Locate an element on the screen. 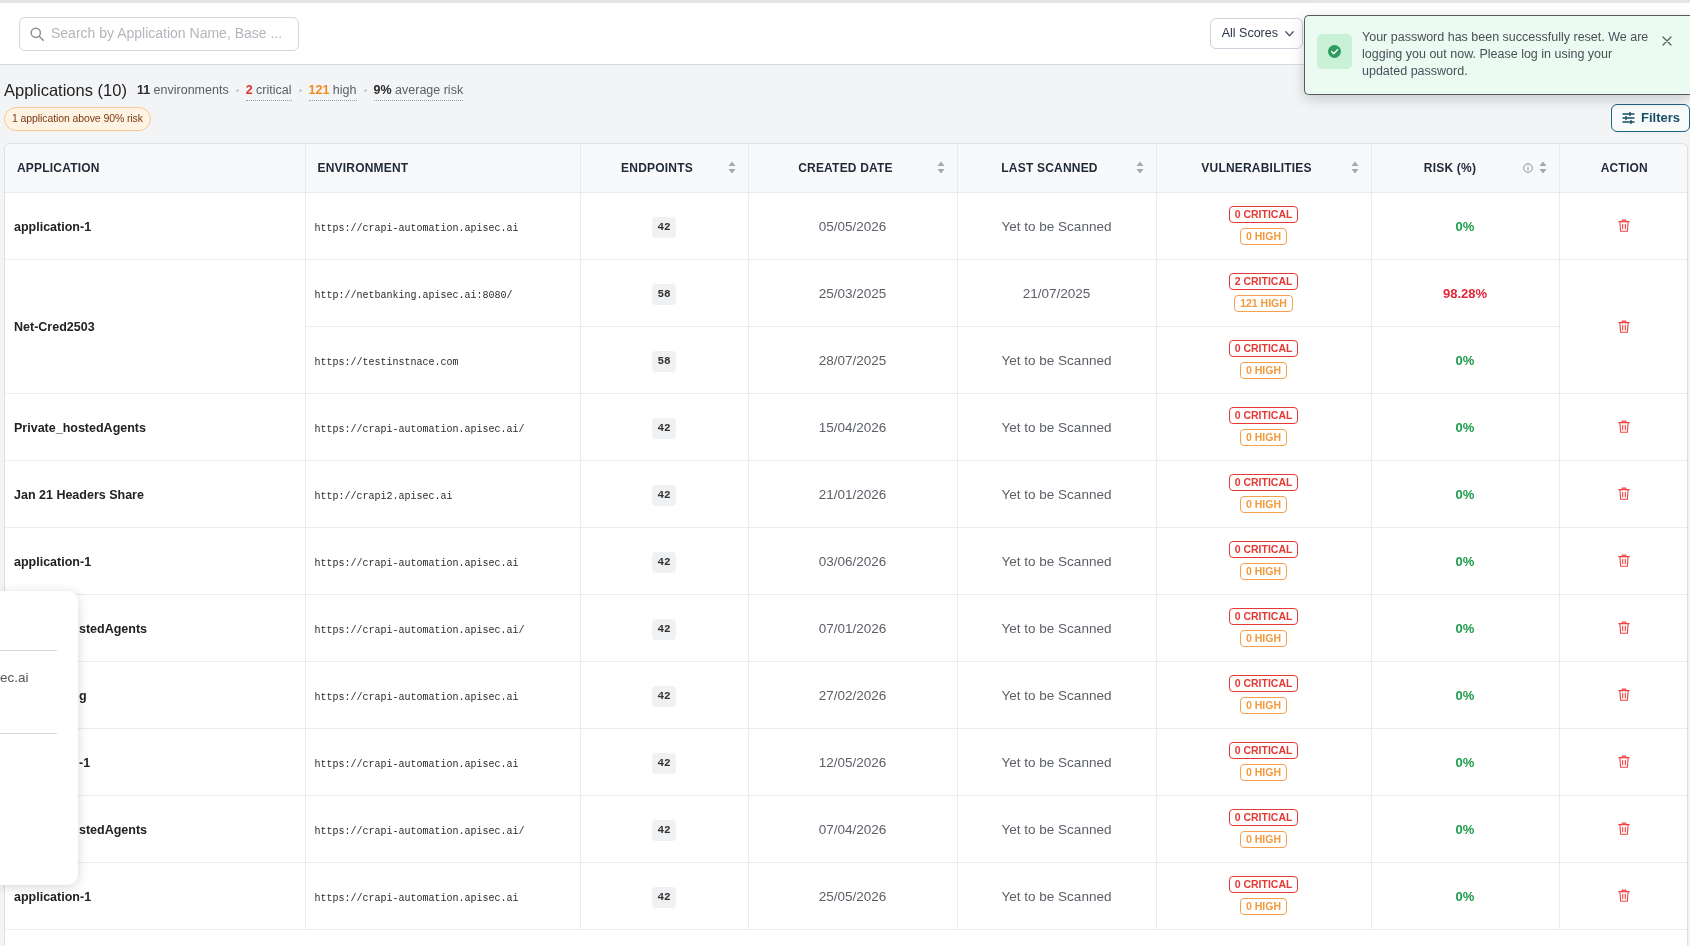 The width and height of the screenshot is (1690, 946). summary-stat: 121 high is located at coordinates (332, 91).